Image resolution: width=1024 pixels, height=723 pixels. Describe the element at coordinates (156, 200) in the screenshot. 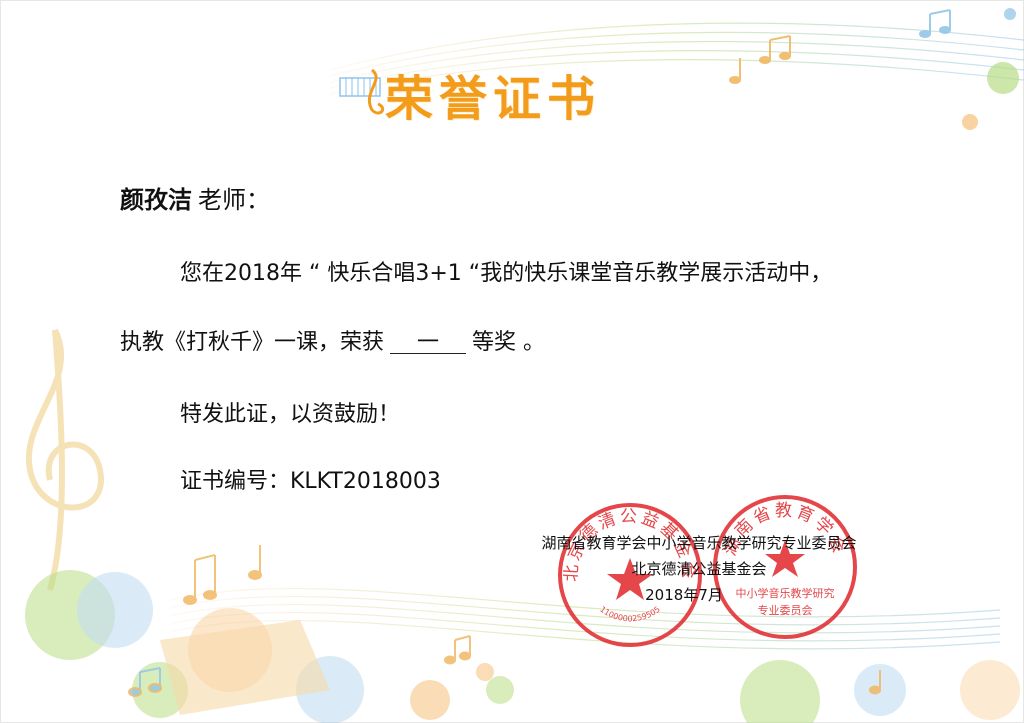

I see `recipient-name: 颜孜洁` at that location.